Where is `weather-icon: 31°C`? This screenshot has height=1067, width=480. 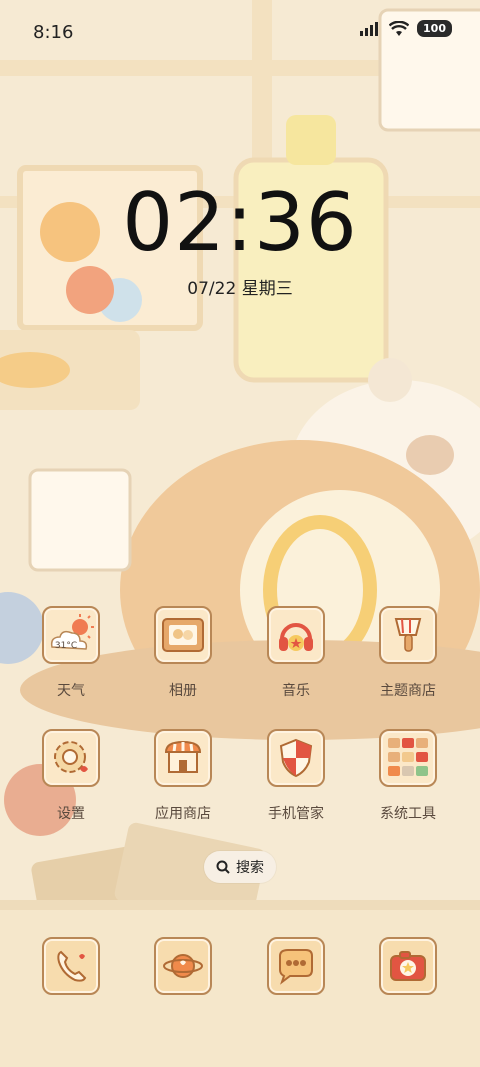
weather-icon: 31°C is located at coordinates (71, 635).